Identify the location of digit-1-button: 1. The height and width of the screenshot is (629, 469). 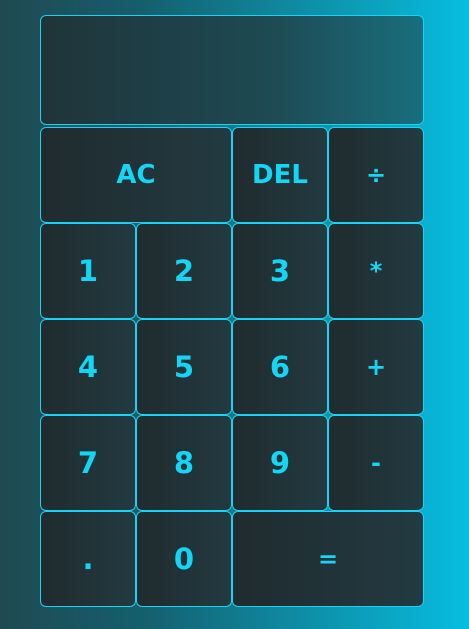
(88, 271).